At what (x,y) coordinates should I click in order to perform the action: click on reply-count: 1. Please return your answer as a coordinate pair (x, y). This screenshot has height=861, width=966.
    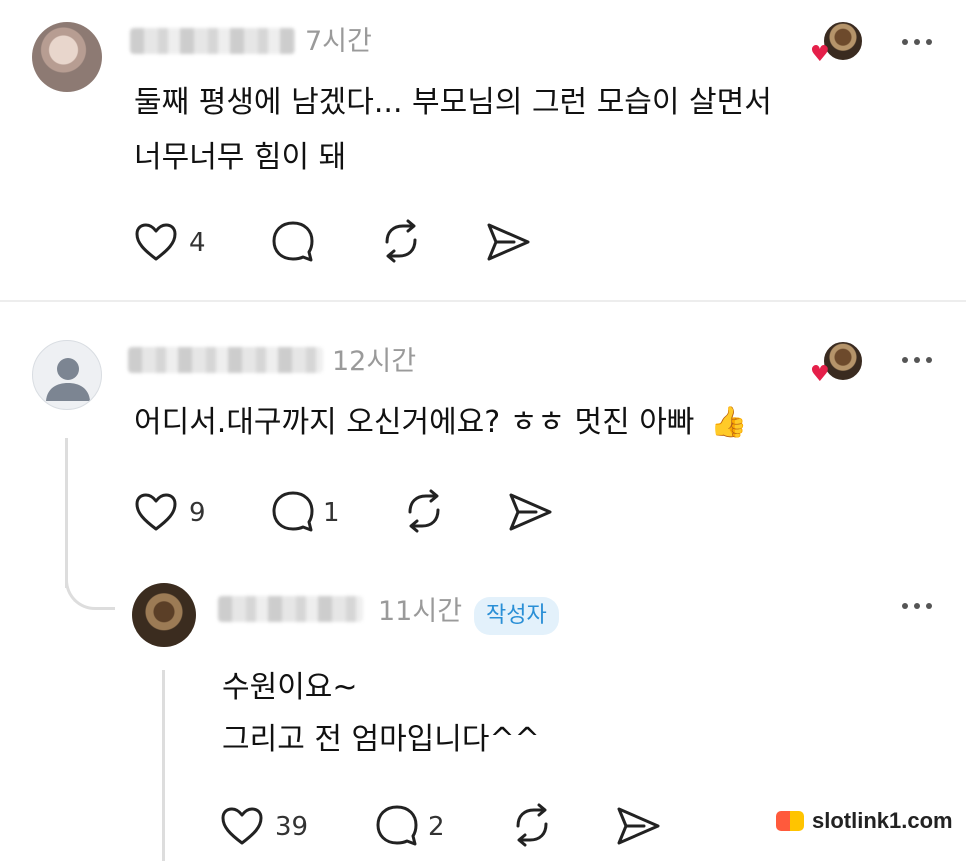
    Looking at the image, I should click on (331, 513).